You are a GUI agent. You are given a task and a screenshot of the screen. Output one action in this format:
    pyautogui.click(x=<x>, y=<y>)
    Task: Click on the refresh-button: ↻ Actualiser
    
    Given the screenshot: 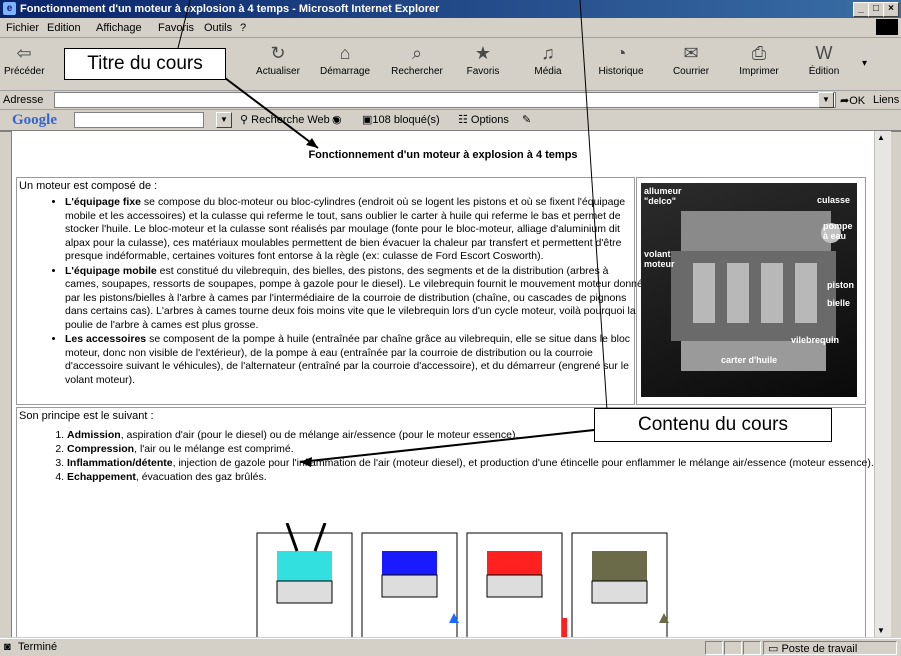 What is the action you would take?
    pyautogui.click(x=278, y=58)
    